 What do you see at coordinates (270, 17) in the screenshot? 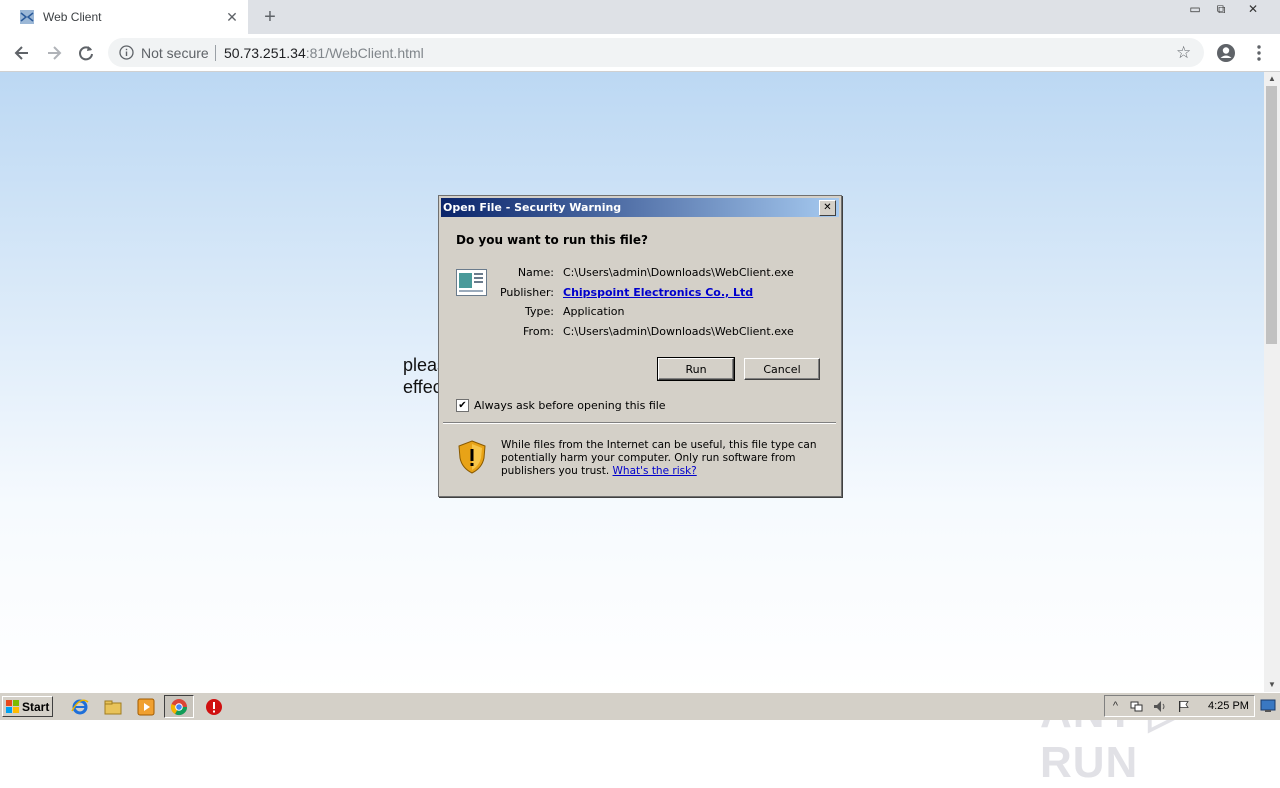
I see `new-tab-button: +` at bounding box center [270, 17].